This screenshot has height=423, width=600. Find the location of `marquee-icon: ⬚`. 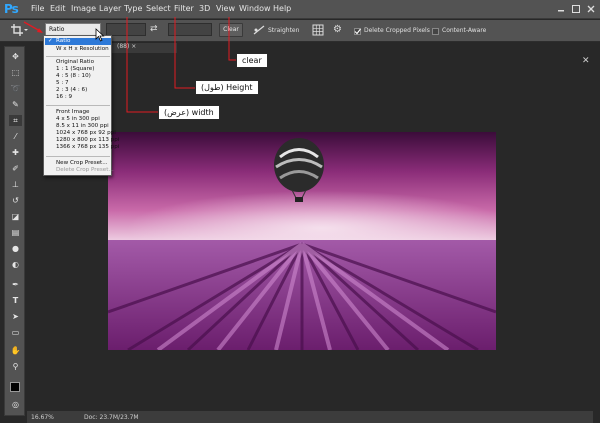

marquee-icon: ⬚ is located at coordinates (15, 72).